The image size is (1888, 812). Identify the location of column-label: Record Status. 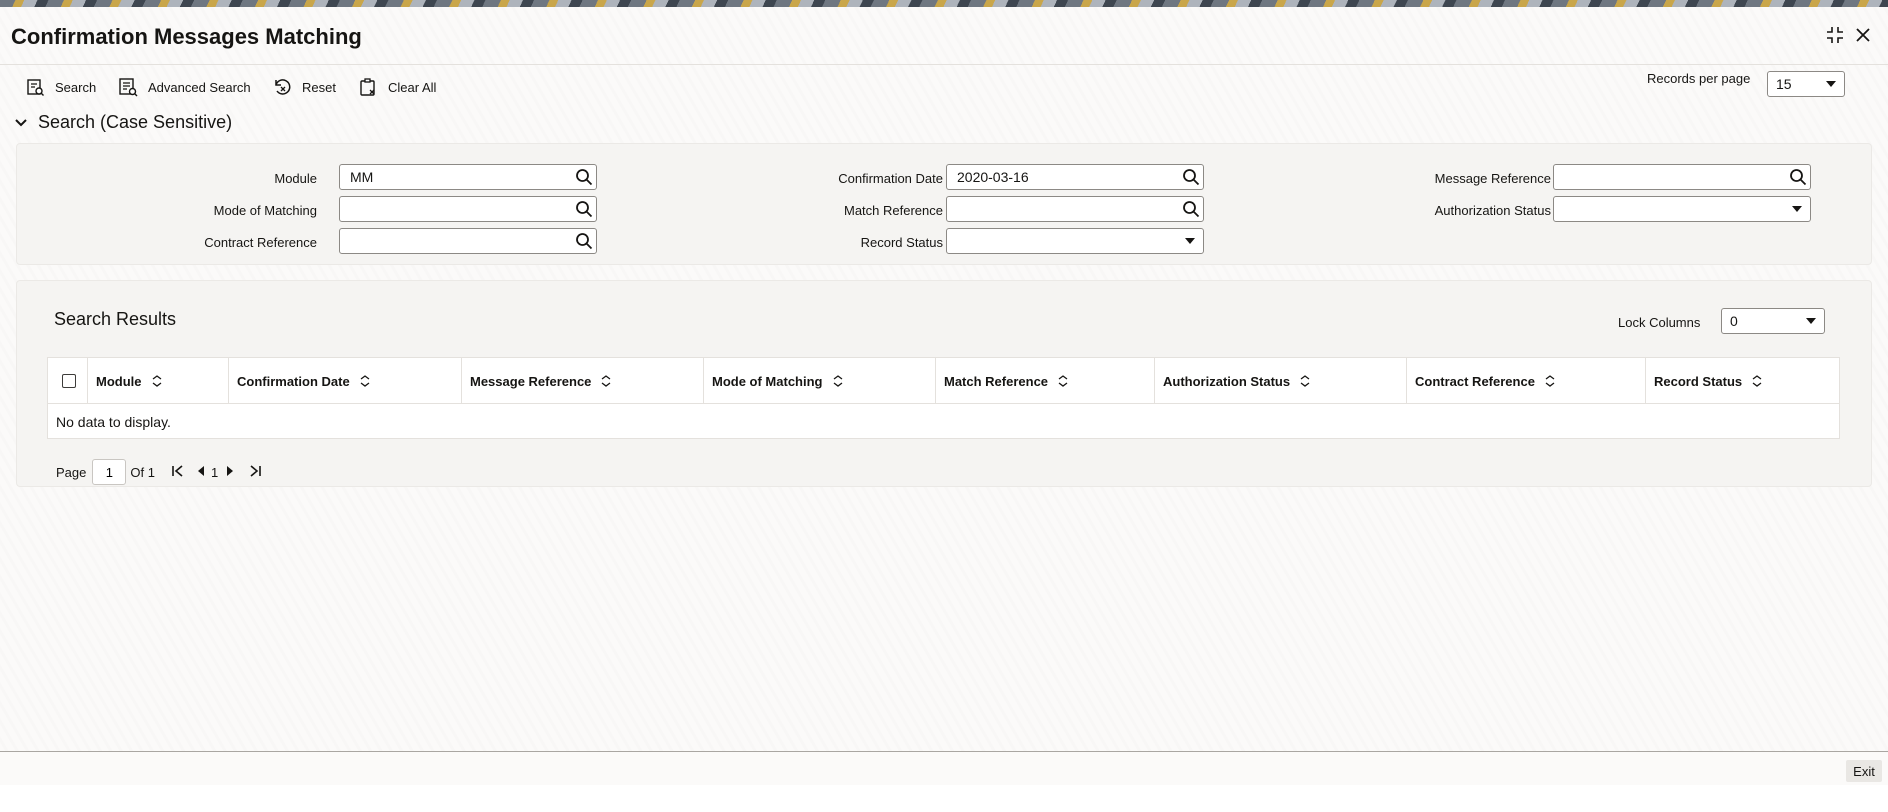
(1698, 381).